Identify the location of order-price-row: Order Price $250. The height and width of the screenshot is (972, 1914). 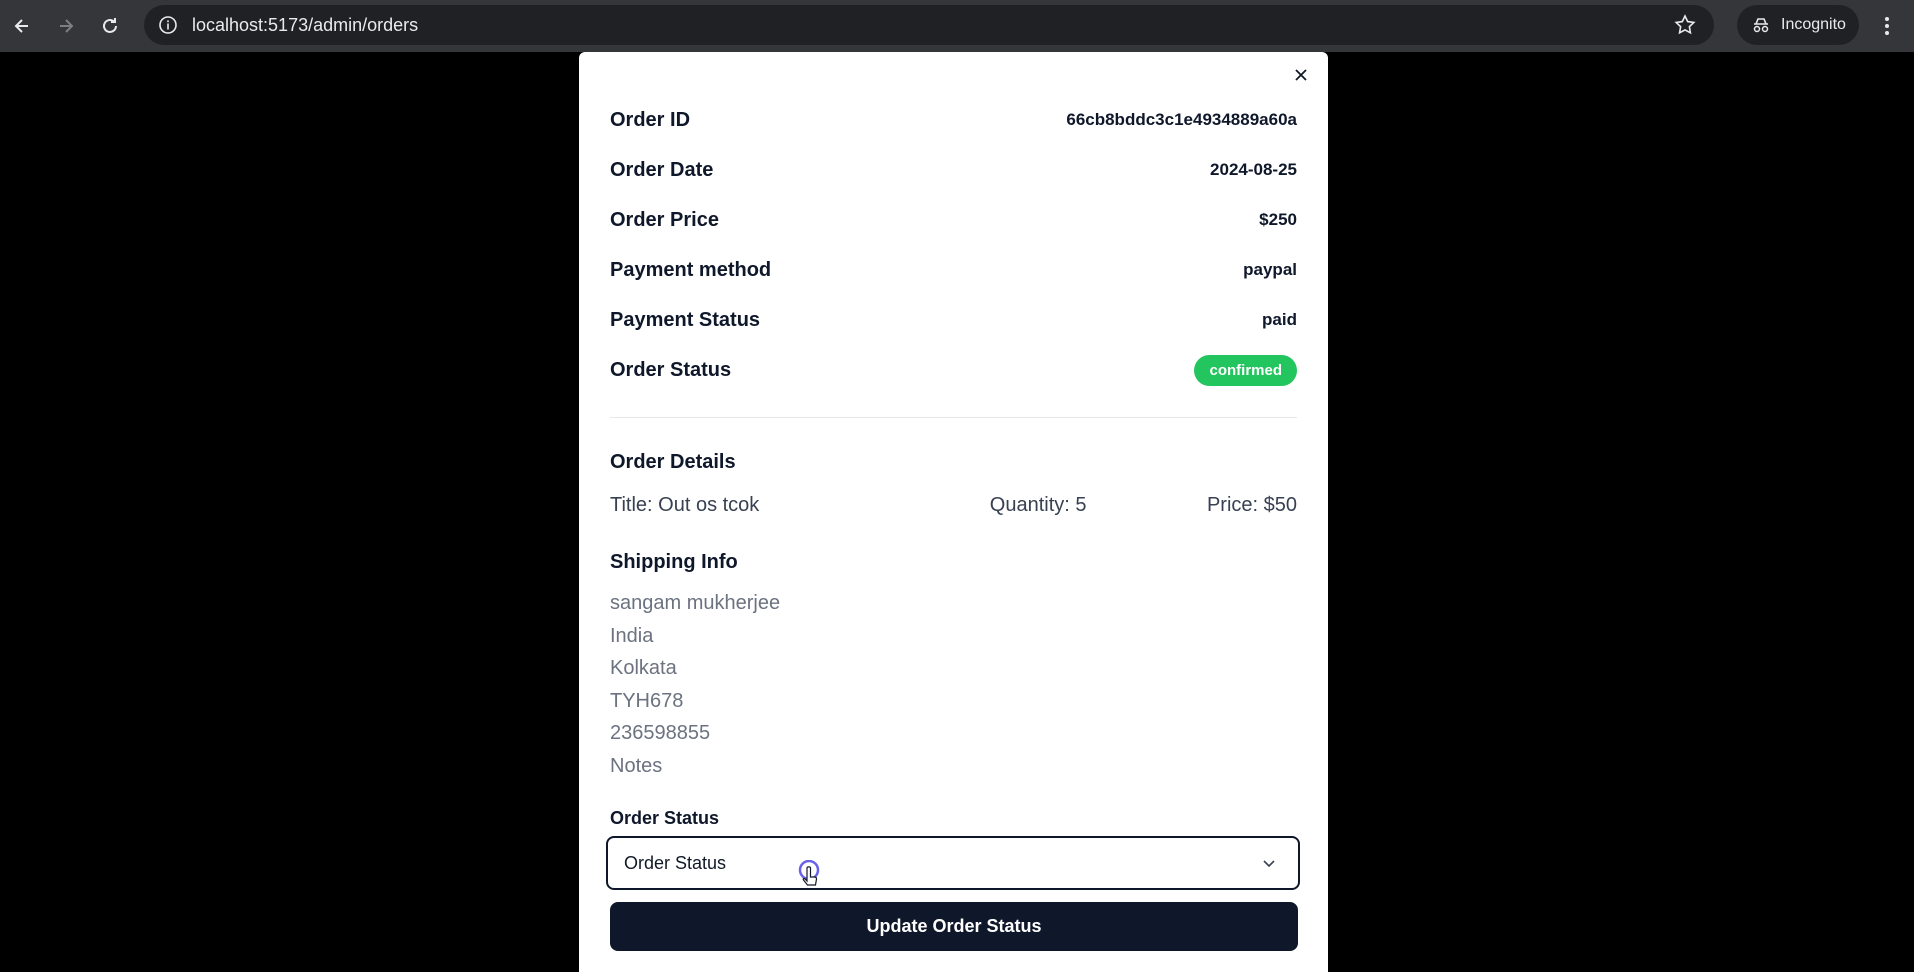
(953, 220).